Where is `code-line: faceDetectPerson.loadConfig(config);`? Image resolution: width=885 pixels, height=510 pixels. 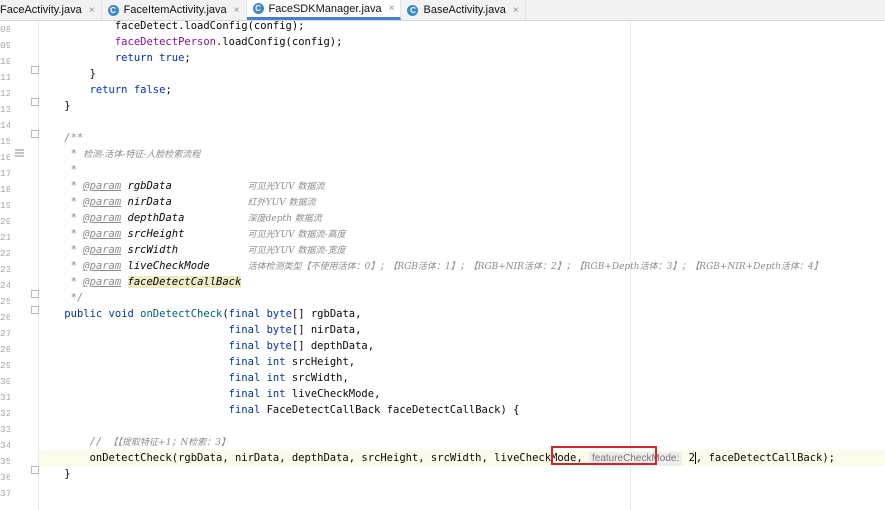 code-line: faceDetectPerson.loadConfig(config); is located at coordinates (228, 42).